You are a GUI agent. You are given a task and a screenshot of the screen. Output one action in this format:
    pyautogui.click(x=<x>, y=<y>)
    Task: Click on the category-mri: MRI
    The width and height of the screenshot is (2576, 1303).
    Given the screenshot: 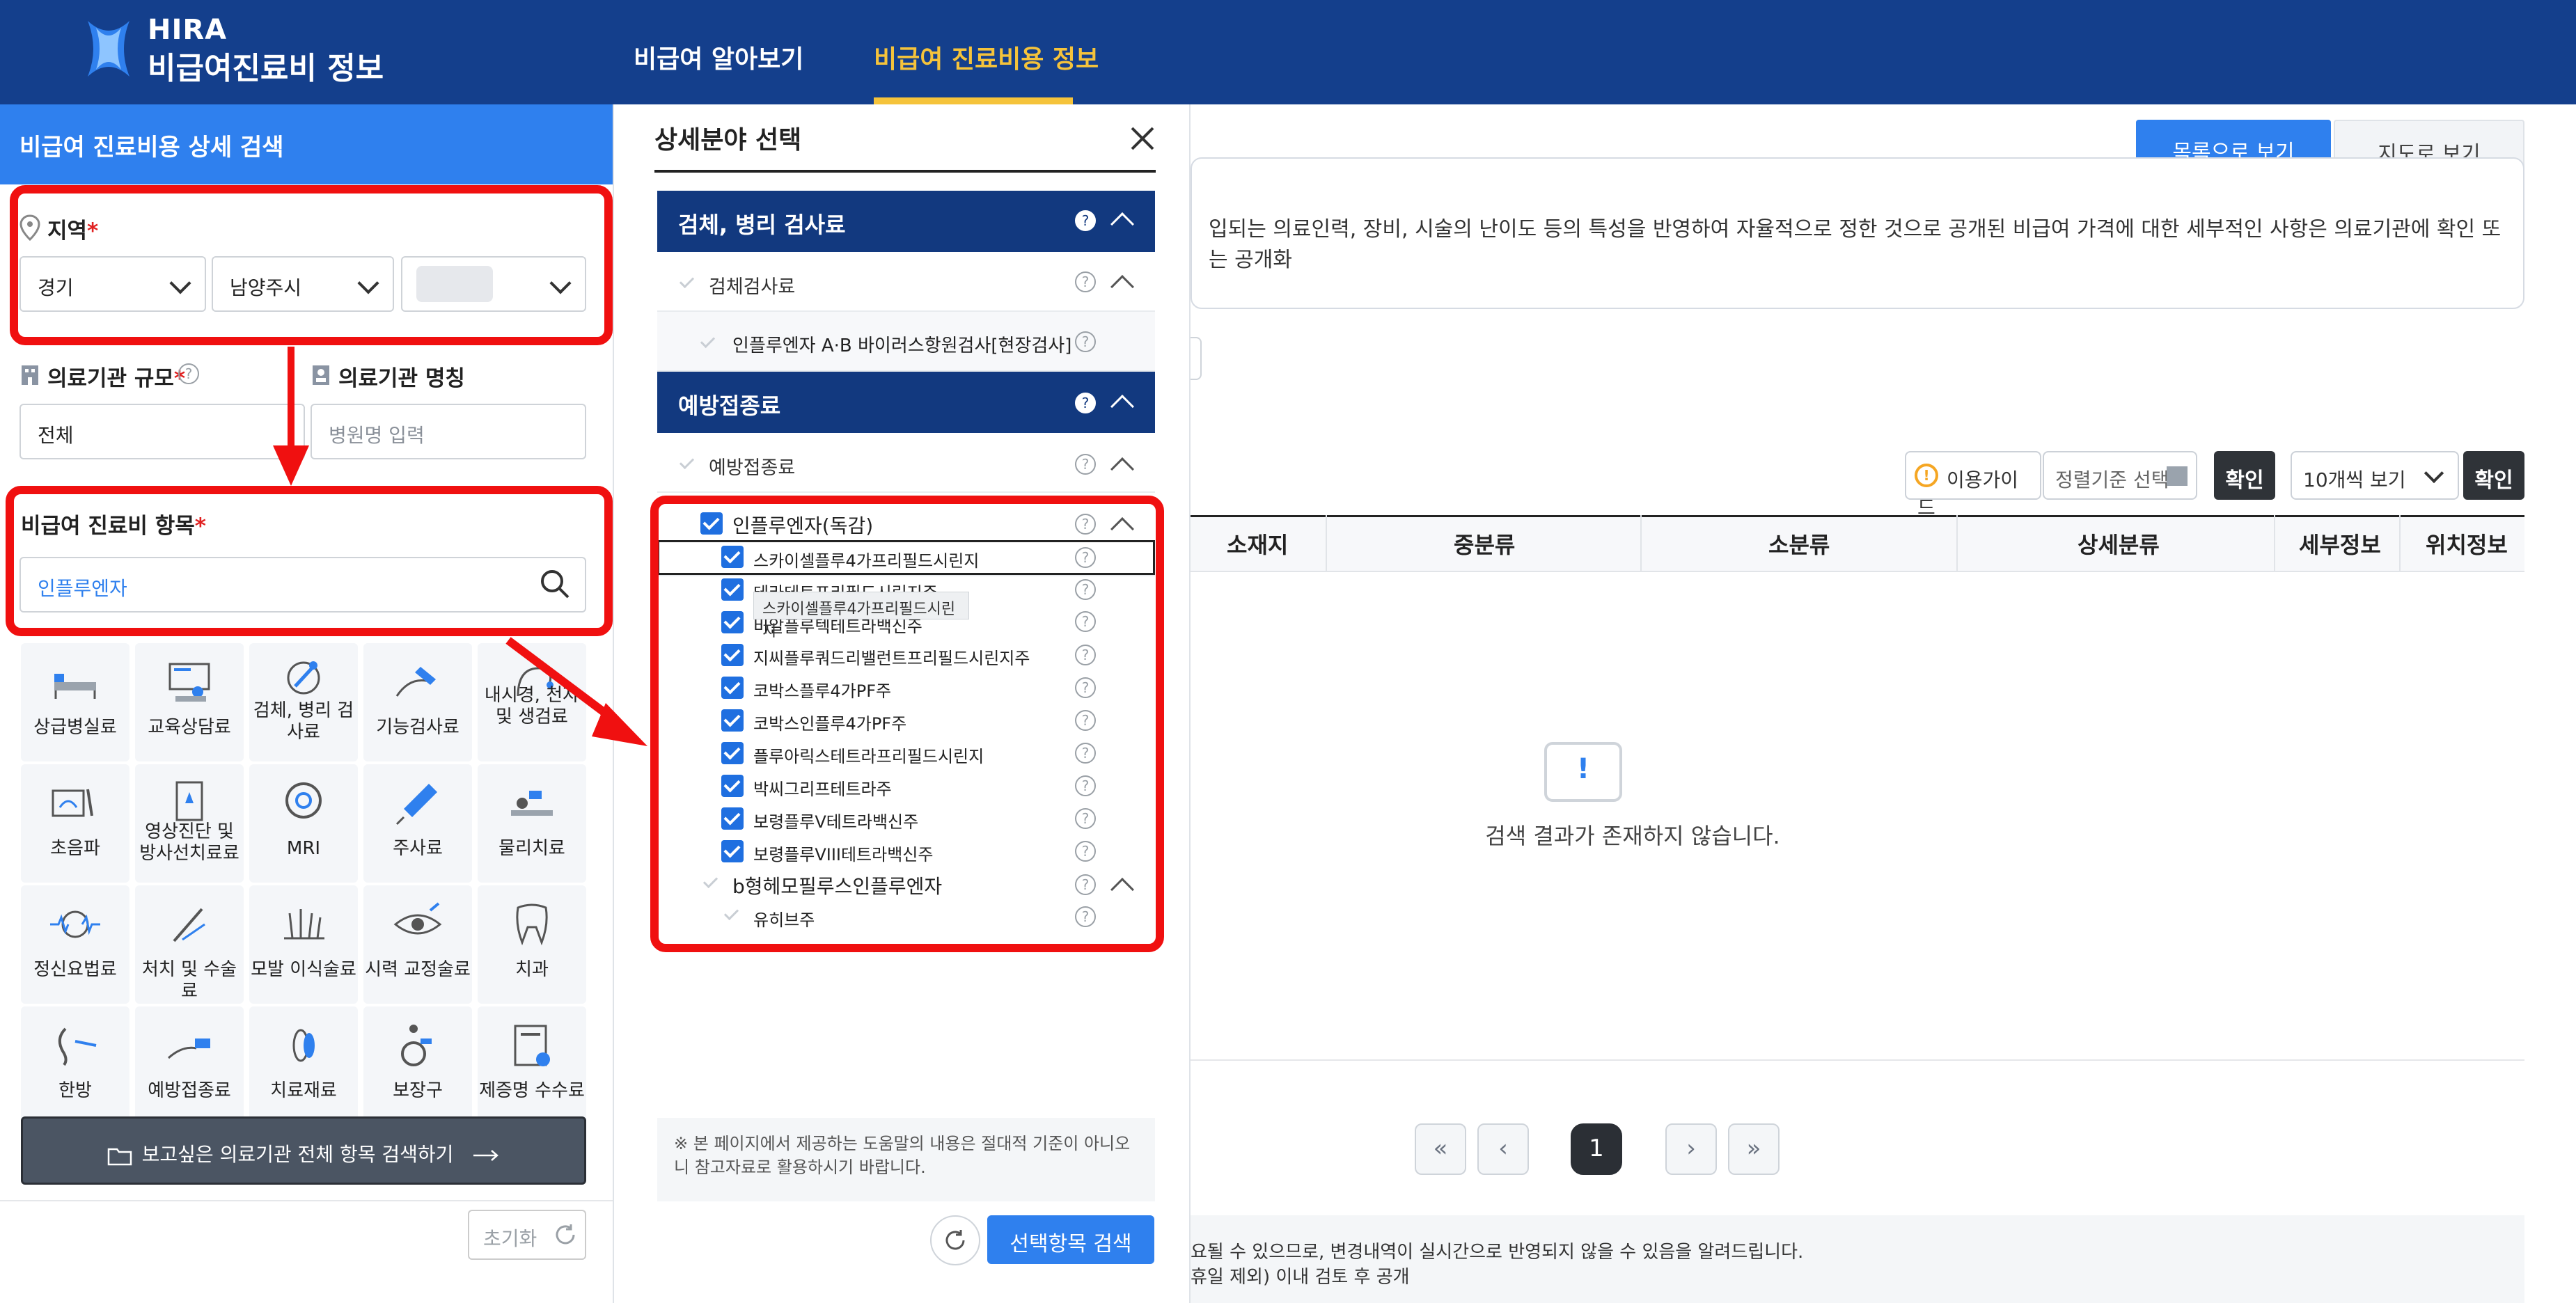 What is the action you would take?
    pyautogui.click(x=303, y=823)
    